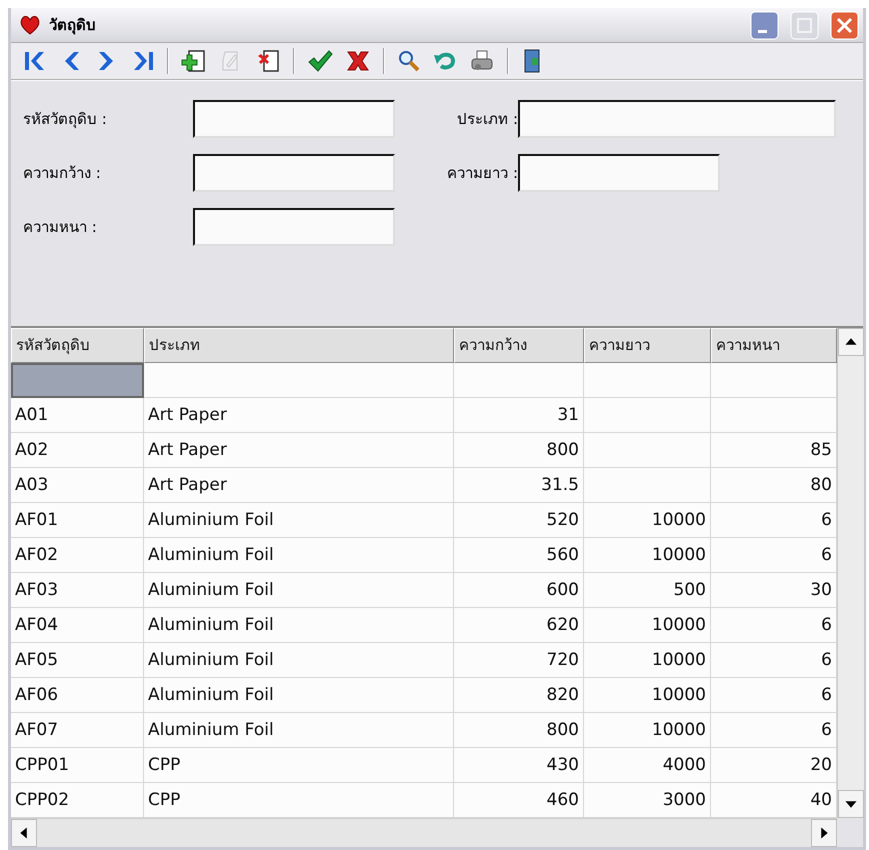  What do you see at coordinates (774, 345) in the screenshot?
I see `column-header: ความหนา` at bounding box center [774, 345].